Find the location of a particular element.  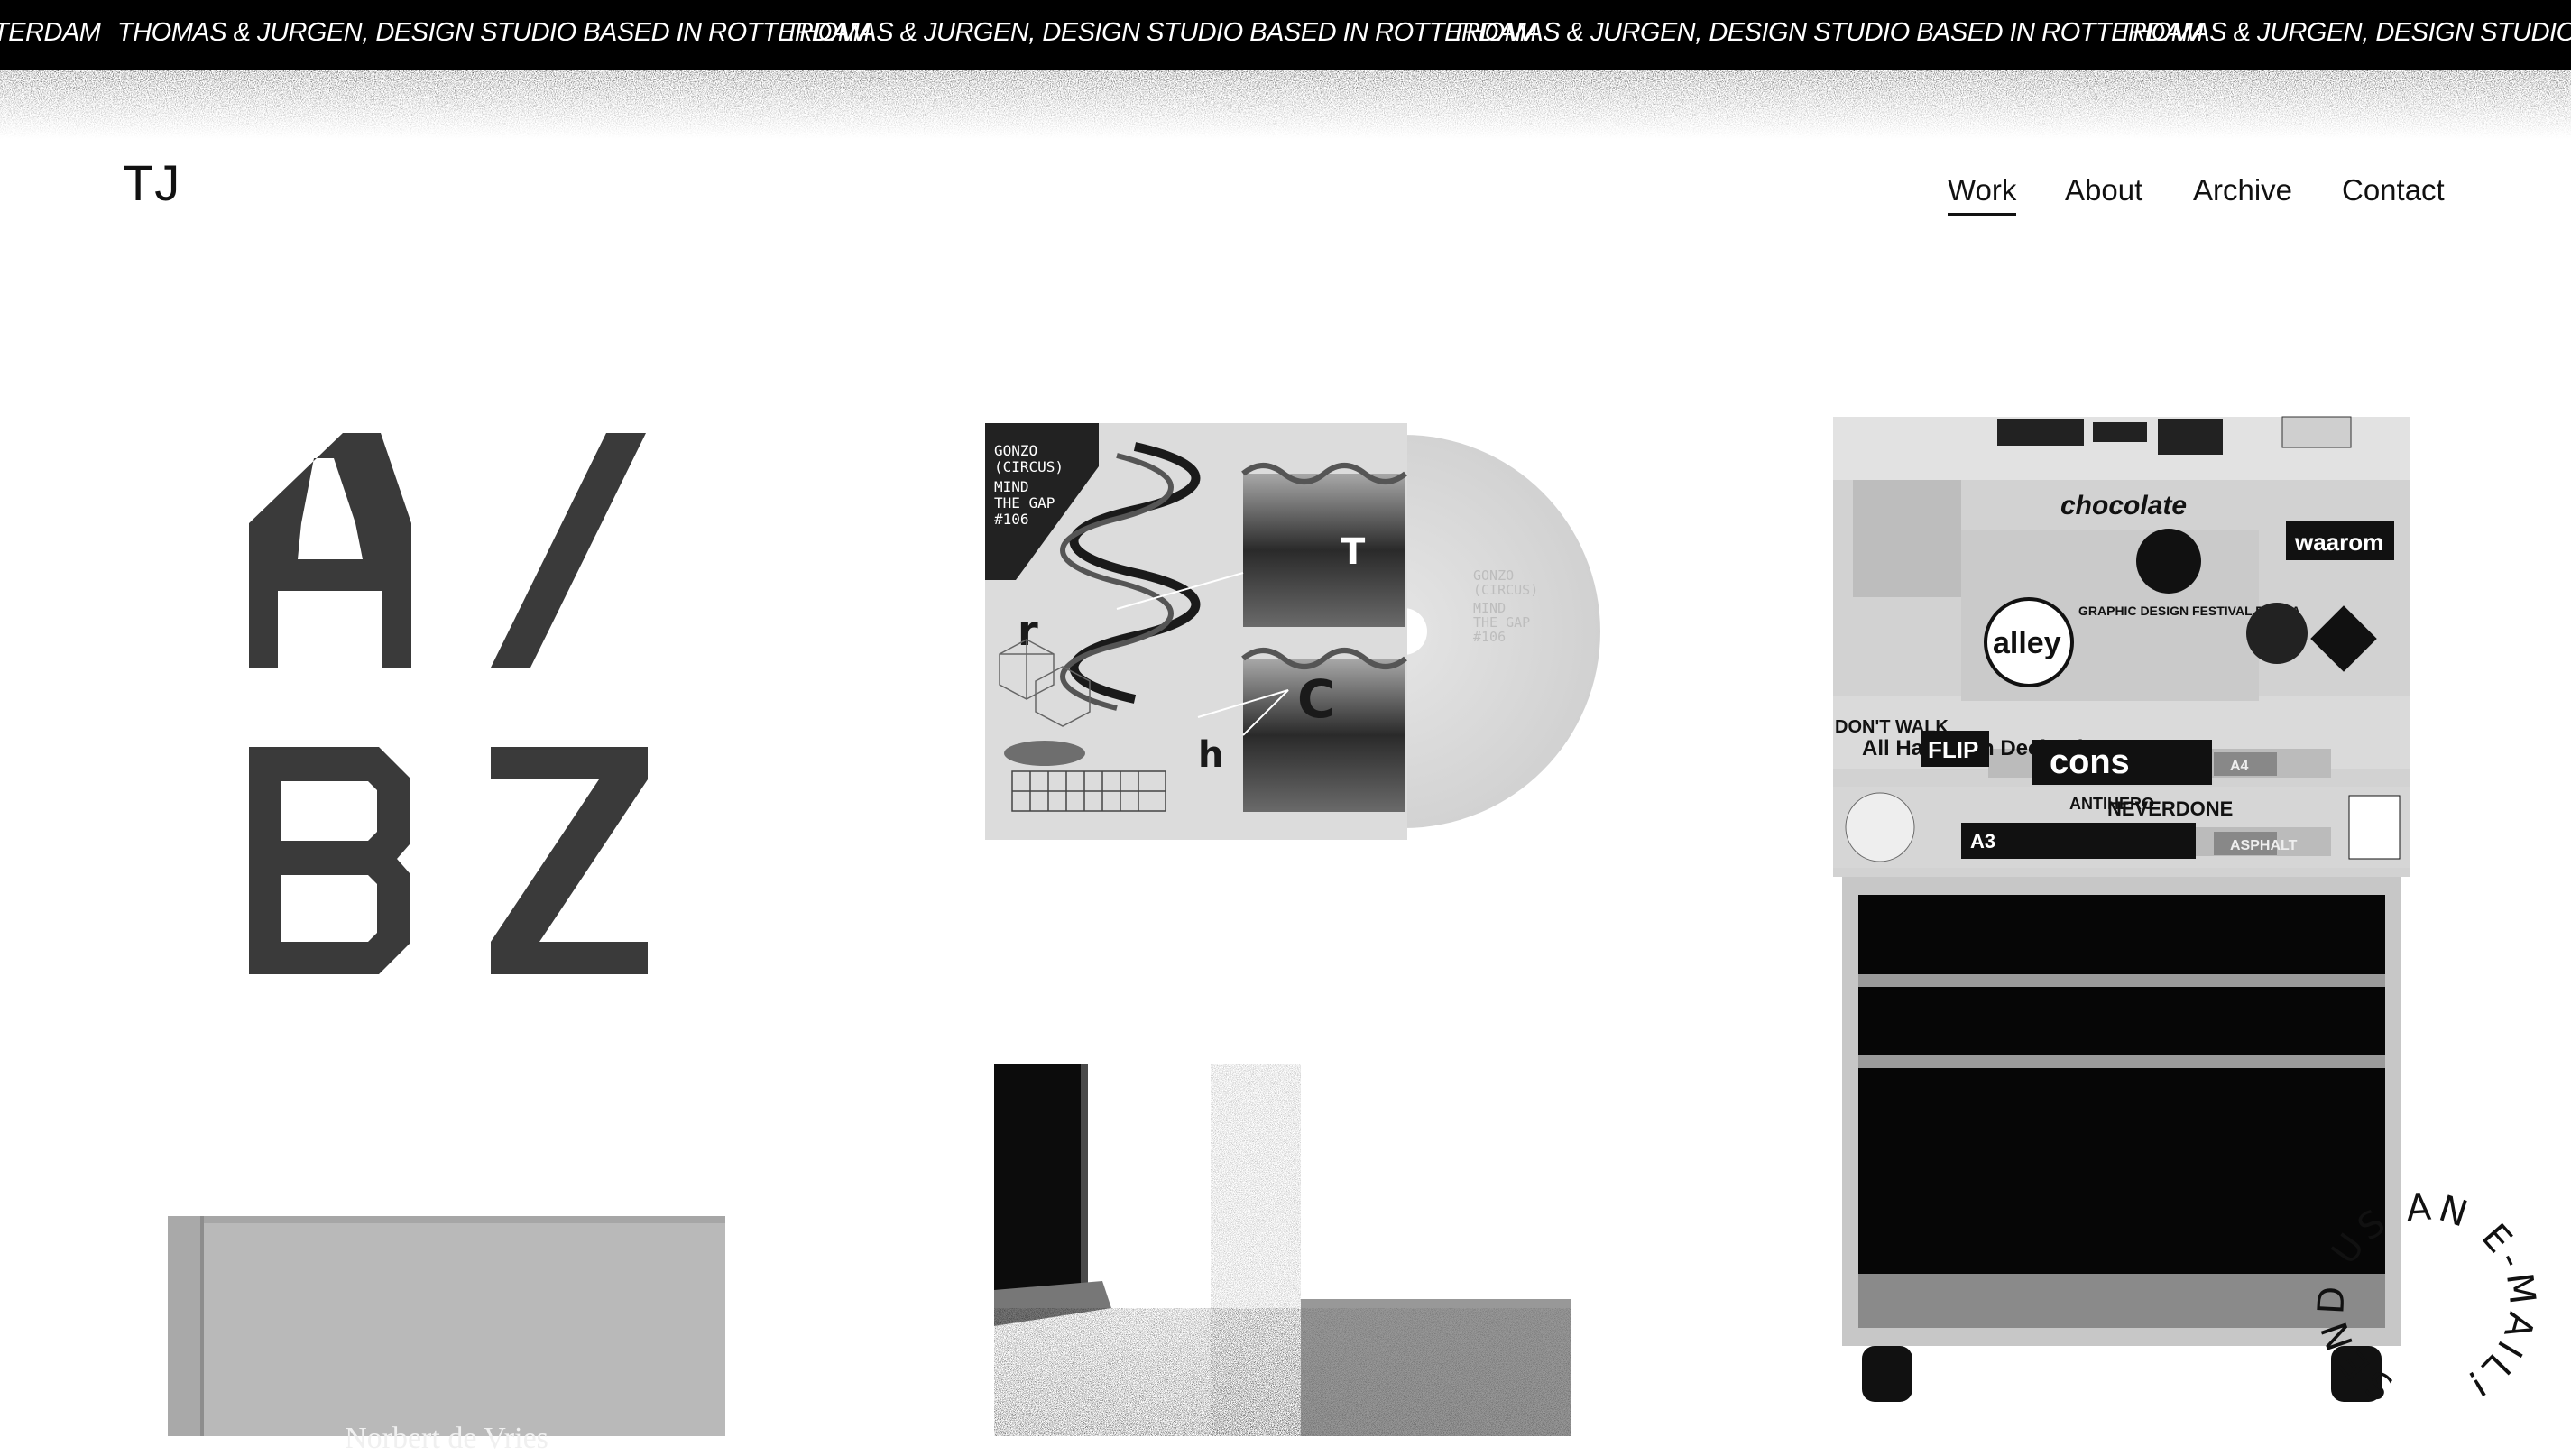

circular-text-badge: SEND US AN E-MAIL! is located at coordinates (2423, 1302).